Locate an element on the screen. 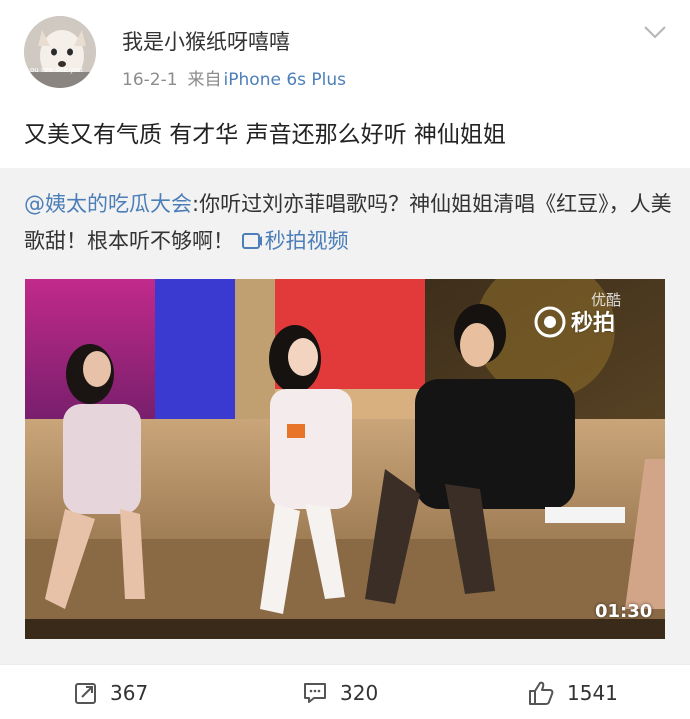  chevron-down-icon is located at coordinates (655, 32).